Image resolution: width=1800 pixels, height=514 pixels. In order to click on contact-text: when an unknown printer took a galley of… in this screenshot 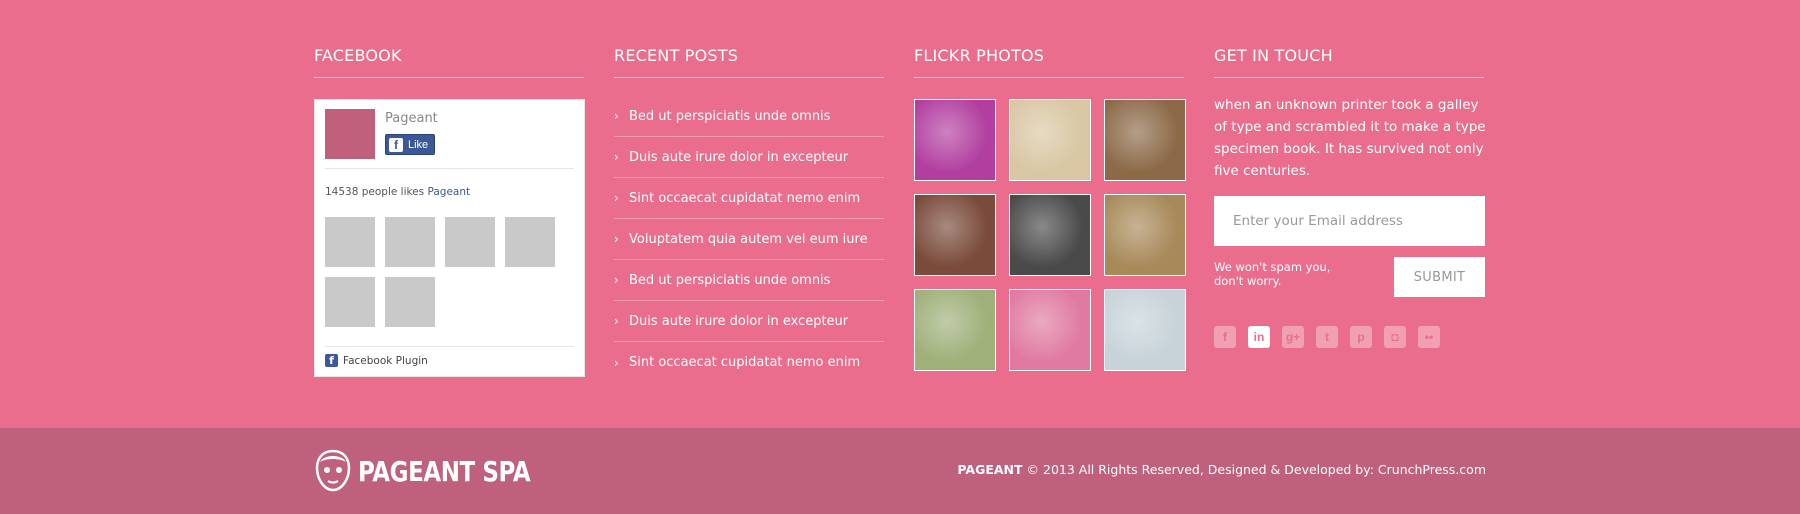, I will do `click(1350, 138)`.